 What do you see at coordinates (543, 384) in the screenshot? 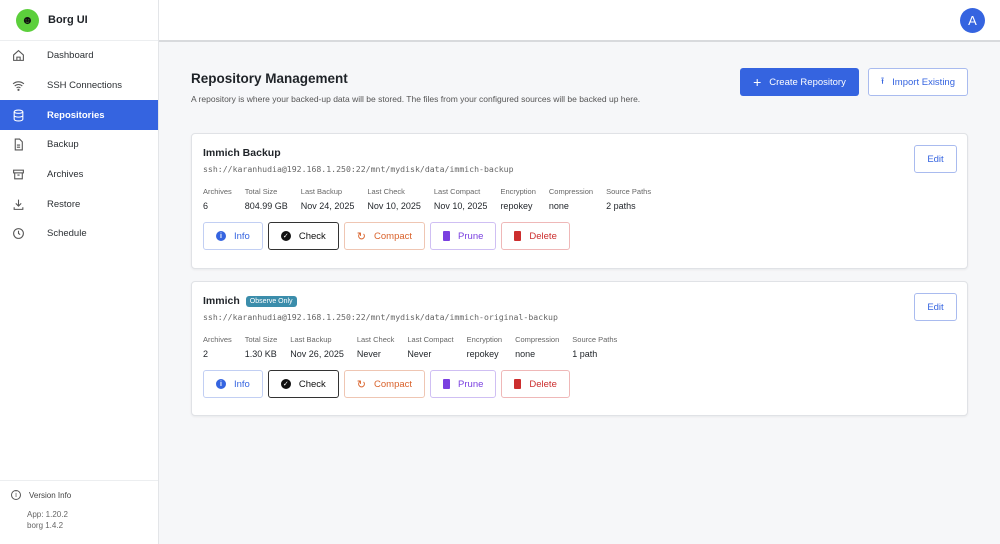
I see `button-label: Delete` at bounding box center [543, 384].